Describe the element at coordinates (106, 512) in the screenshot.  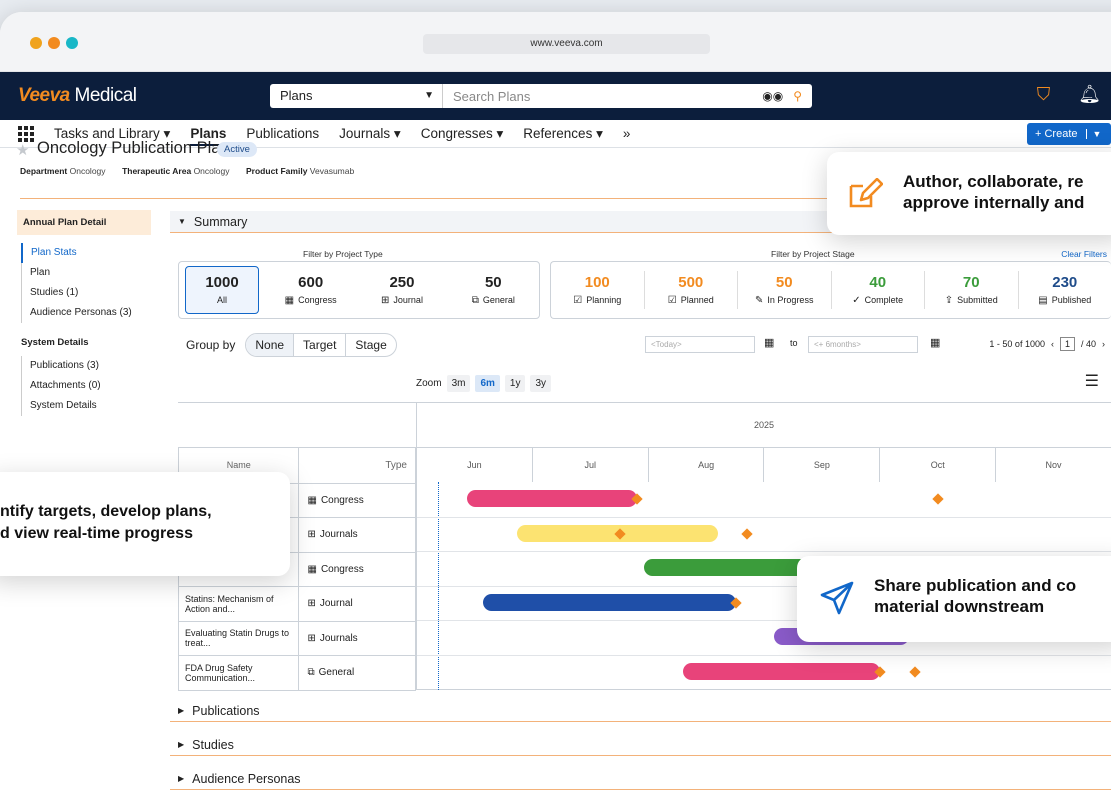
I see `callout-left-line1: ntify targets, develop plans,` at that location.